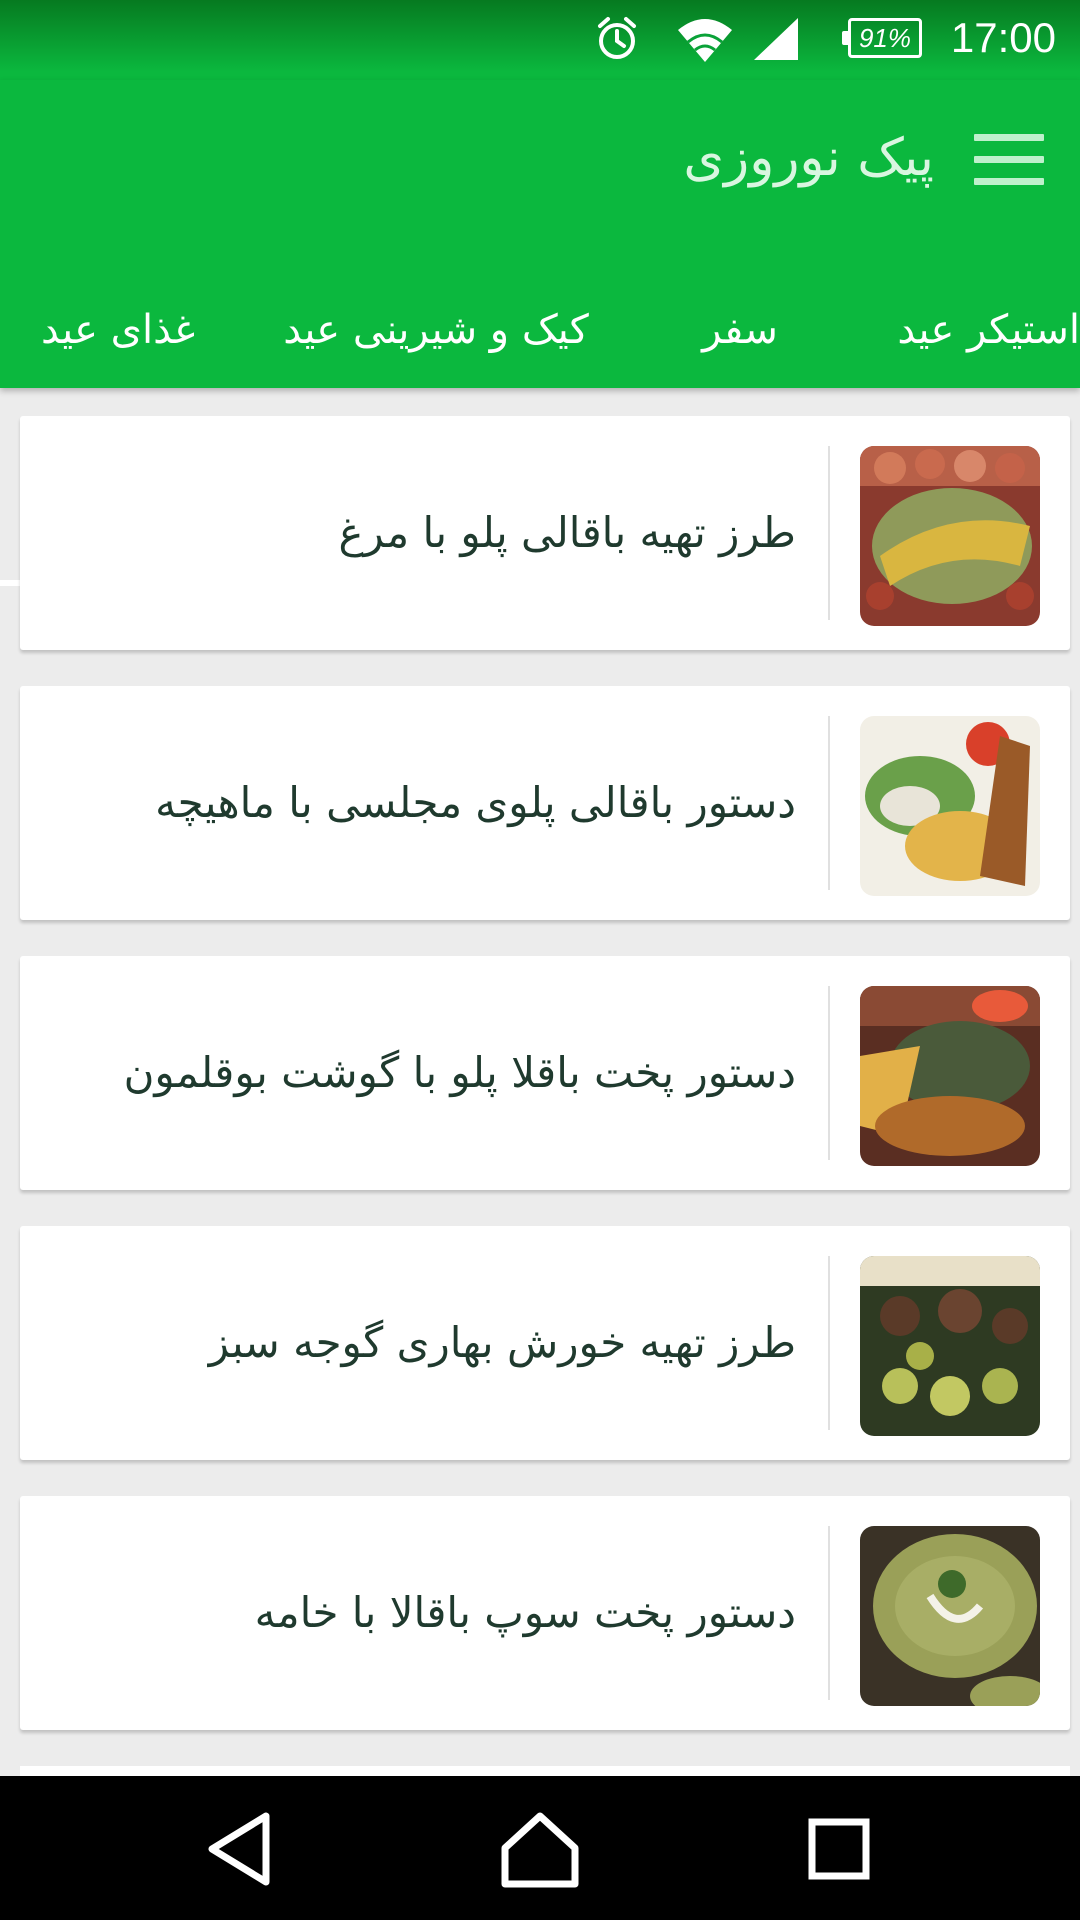 The height and width of the screenshot is (1920, 1080). Describe the element at coordinates (118, 330) in the screenshot. I see `tab-label: غذای عید` at that location.